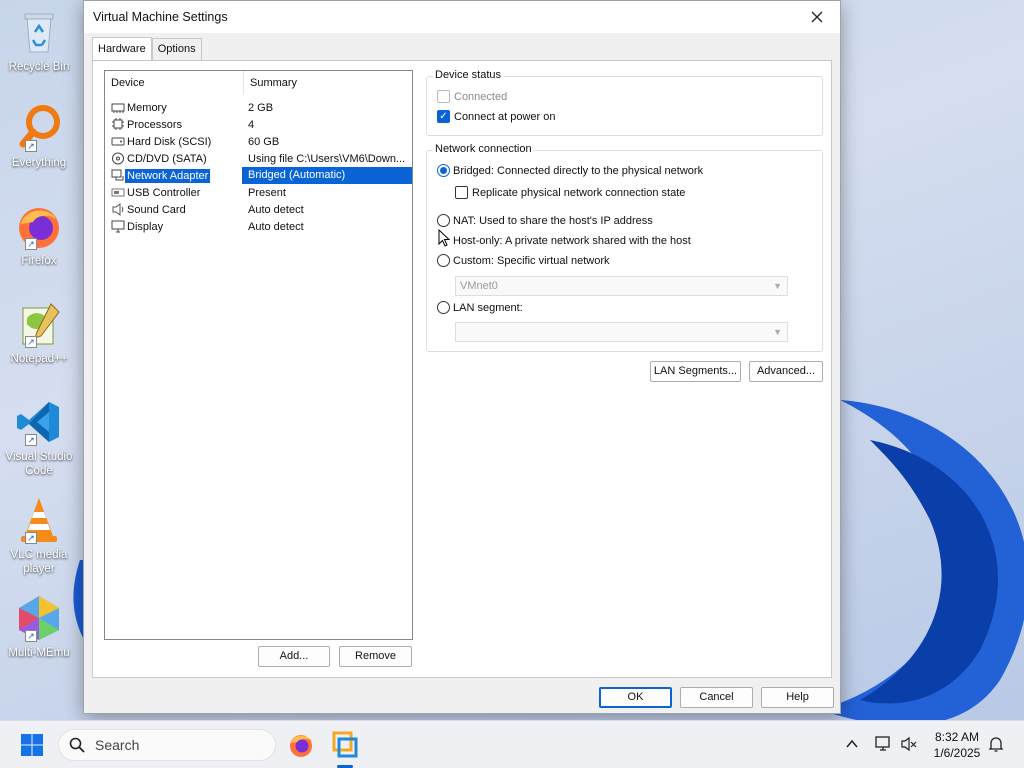 Image resolution: width=1024 pixels, height=768 pixels. Describe the element at coordinates (264, 141) in the screenshot. I see `device-summary: 60 GB` at that location.